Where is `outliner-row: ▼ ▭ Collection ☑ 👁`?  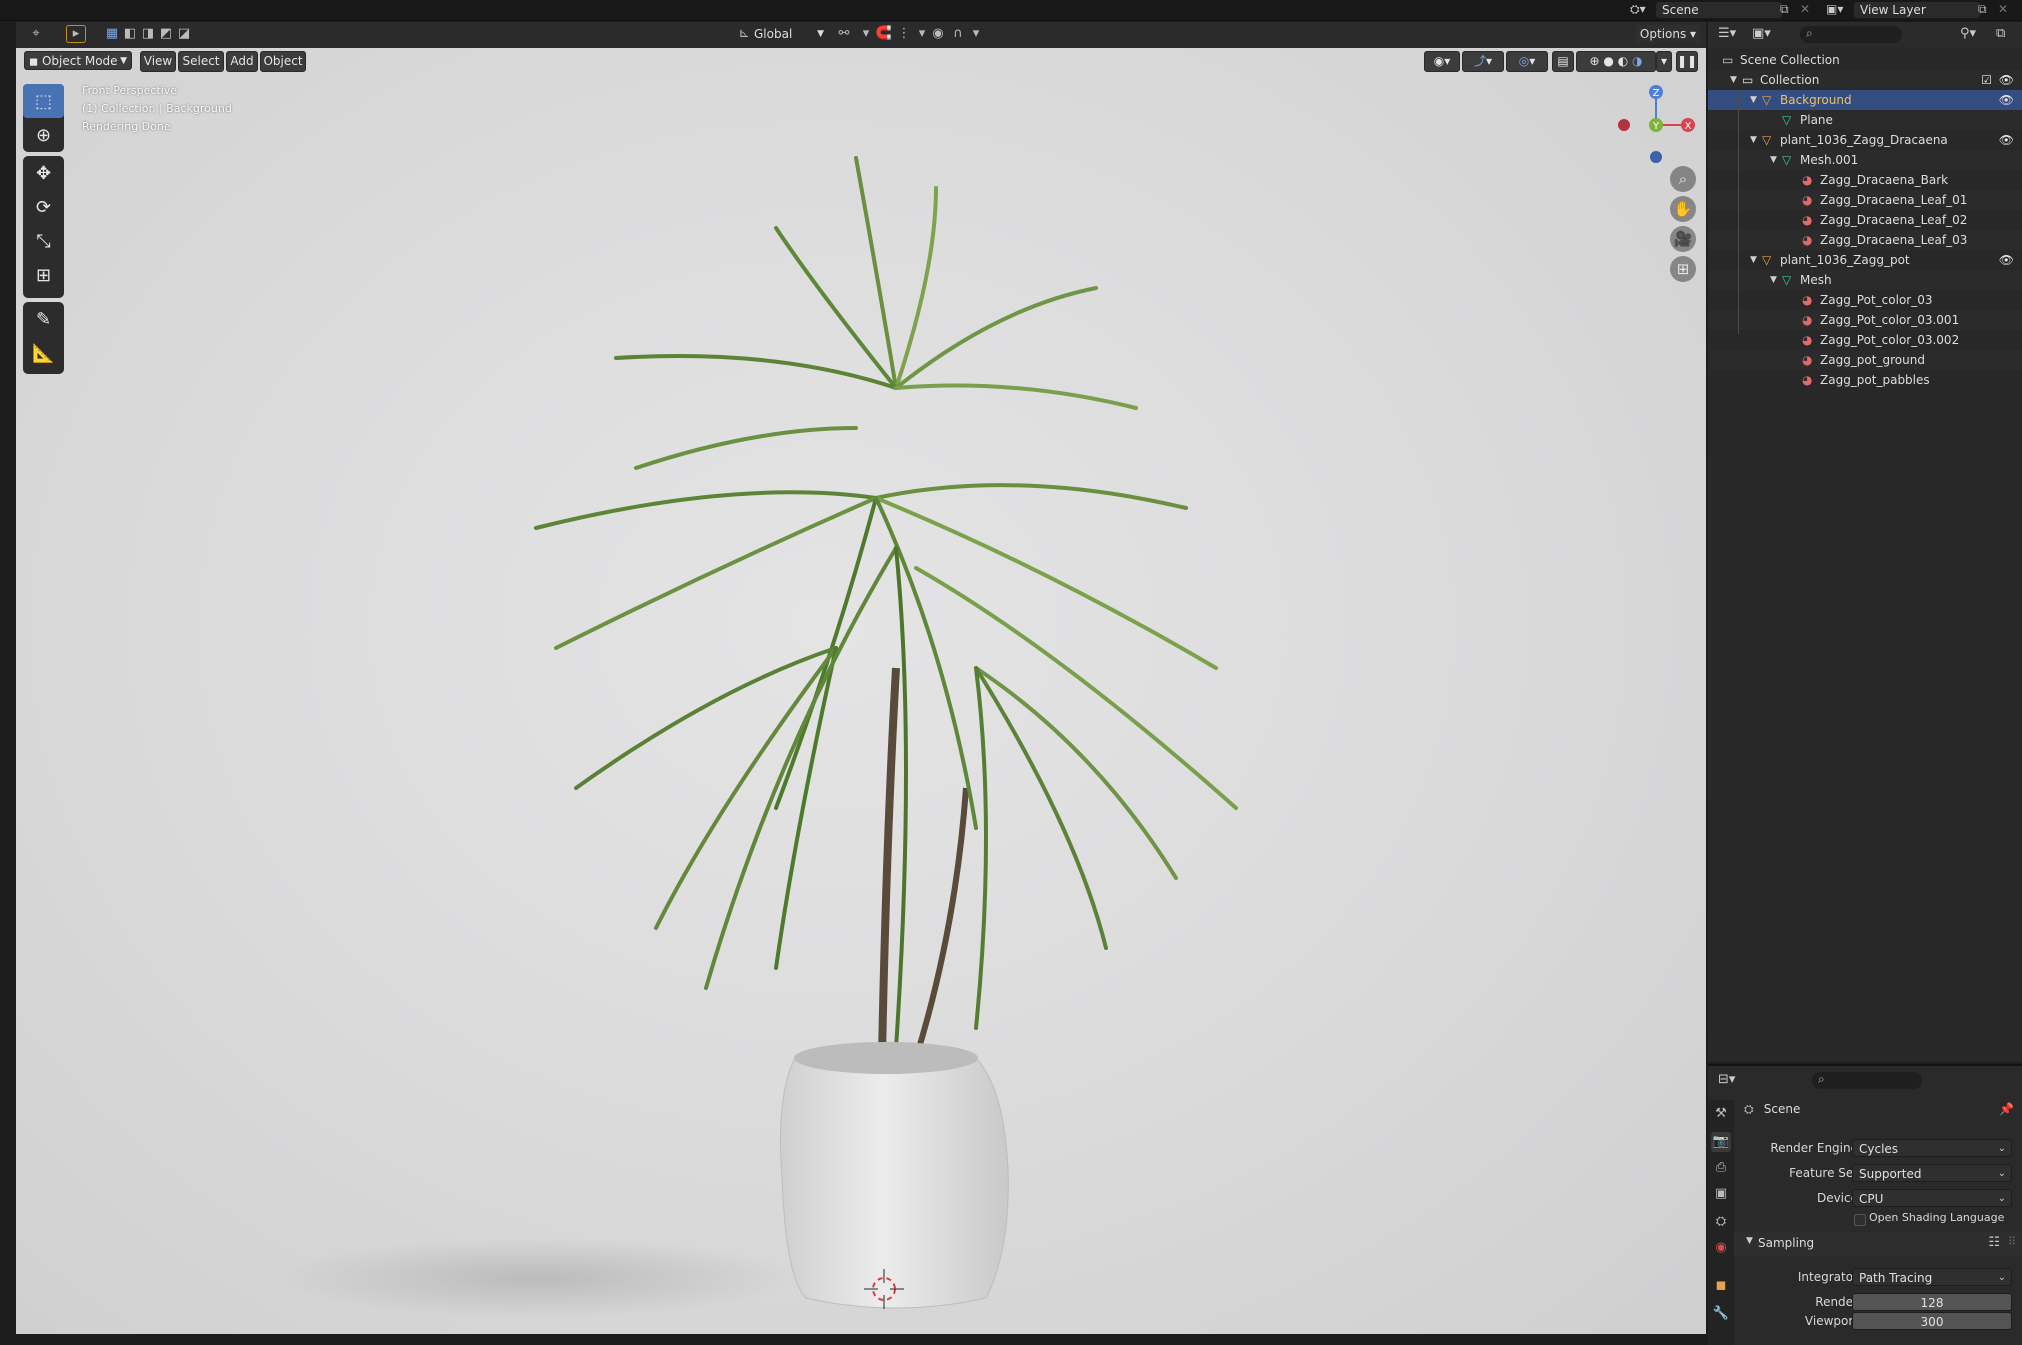 outliner-row: ▼ ▭ Collection ☑ 👁 is located at coordinates (1865, 80).